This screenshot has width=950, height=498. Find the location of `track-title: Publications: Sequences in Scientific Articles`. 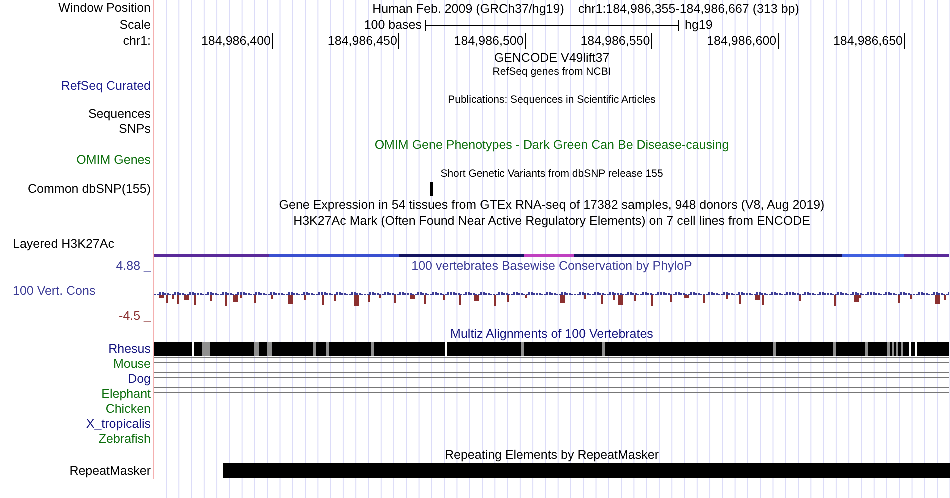

track-title: Publications: Sequences in Scientific Articles is located at coordinates (552, 100).